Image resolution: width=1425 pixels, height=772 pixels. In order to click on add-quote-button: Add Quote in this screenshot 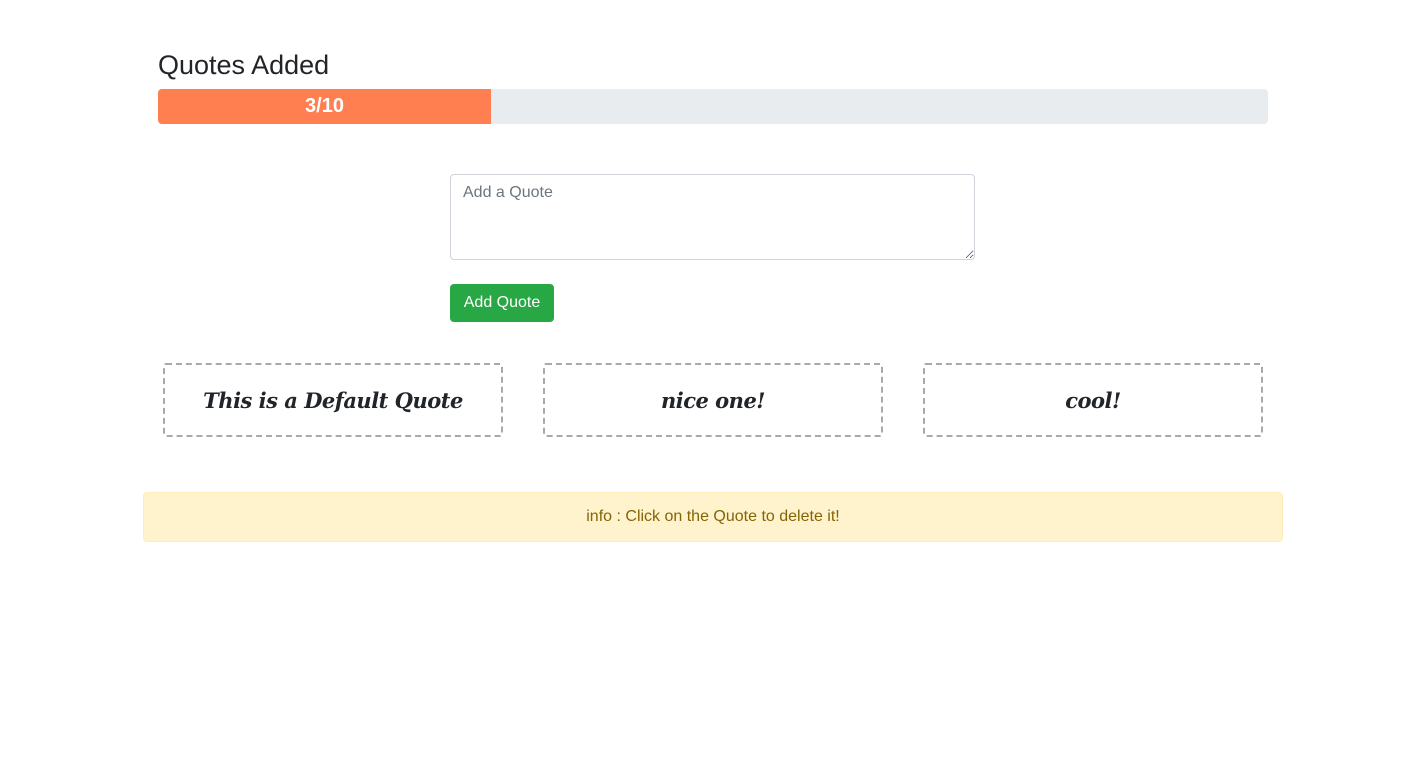, I will do `click(502, 303)`.